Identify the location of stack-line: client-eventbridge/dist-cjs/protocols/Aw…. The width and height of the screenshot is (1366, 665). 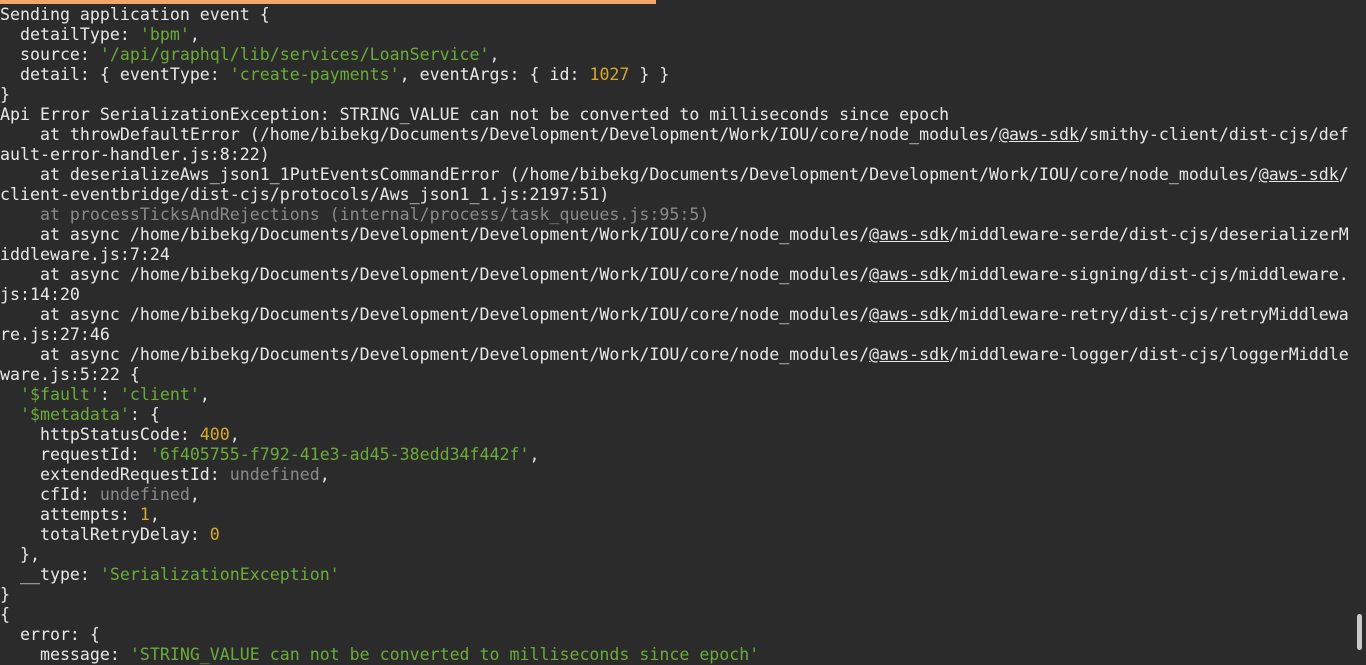
(305, 194).